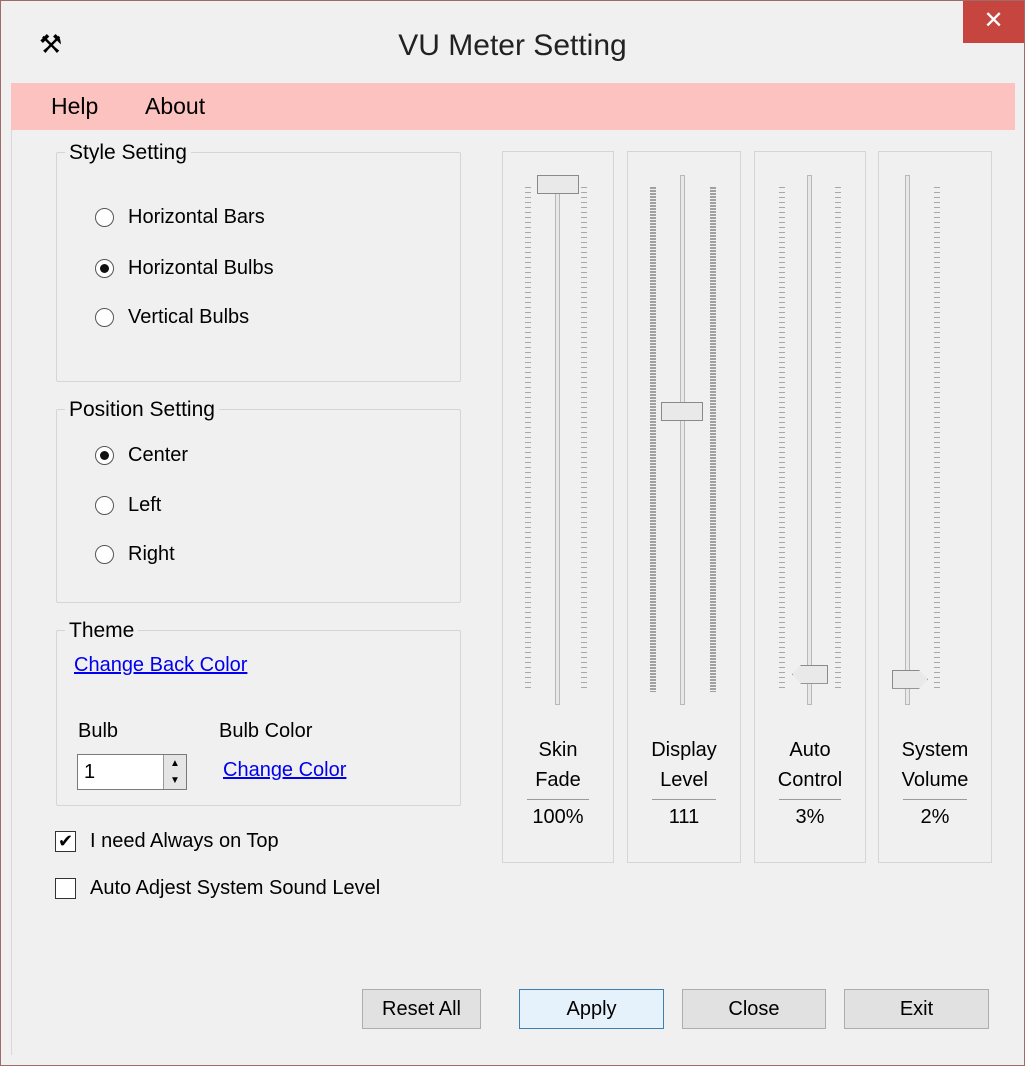 This screenshot has width=1025, height=1066. I want to click on checkbox-label: I need Always on Top, so click(184, 841).